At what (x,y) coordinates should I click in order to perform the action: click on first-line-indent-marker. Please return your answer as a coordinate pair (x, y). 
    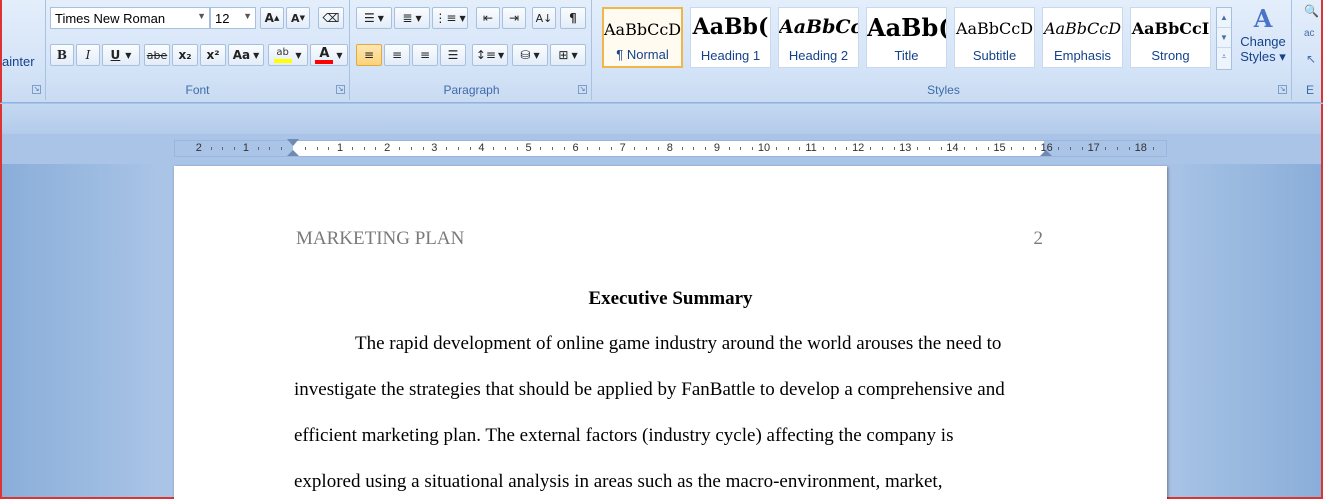
    Looking at the image, I should click on (293, 142).